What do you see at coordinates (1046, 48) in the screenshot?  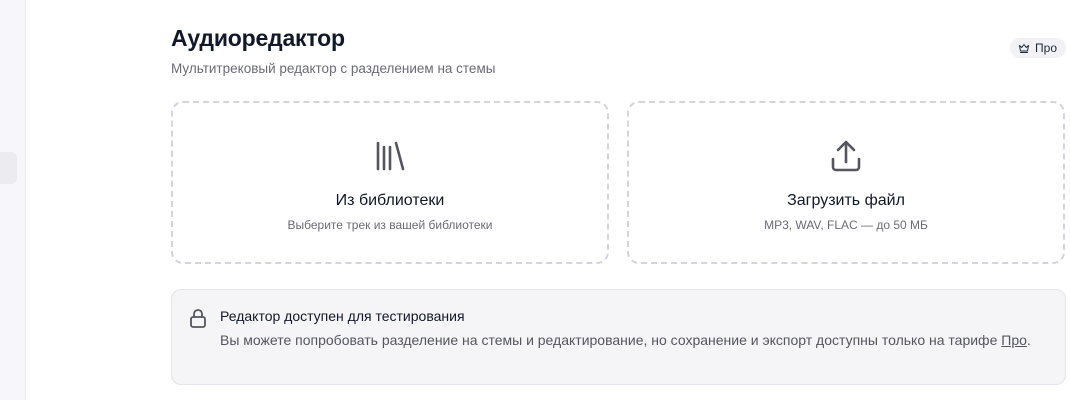 I see `pro-badge-label: Про` at bounding box center [1046, 48].